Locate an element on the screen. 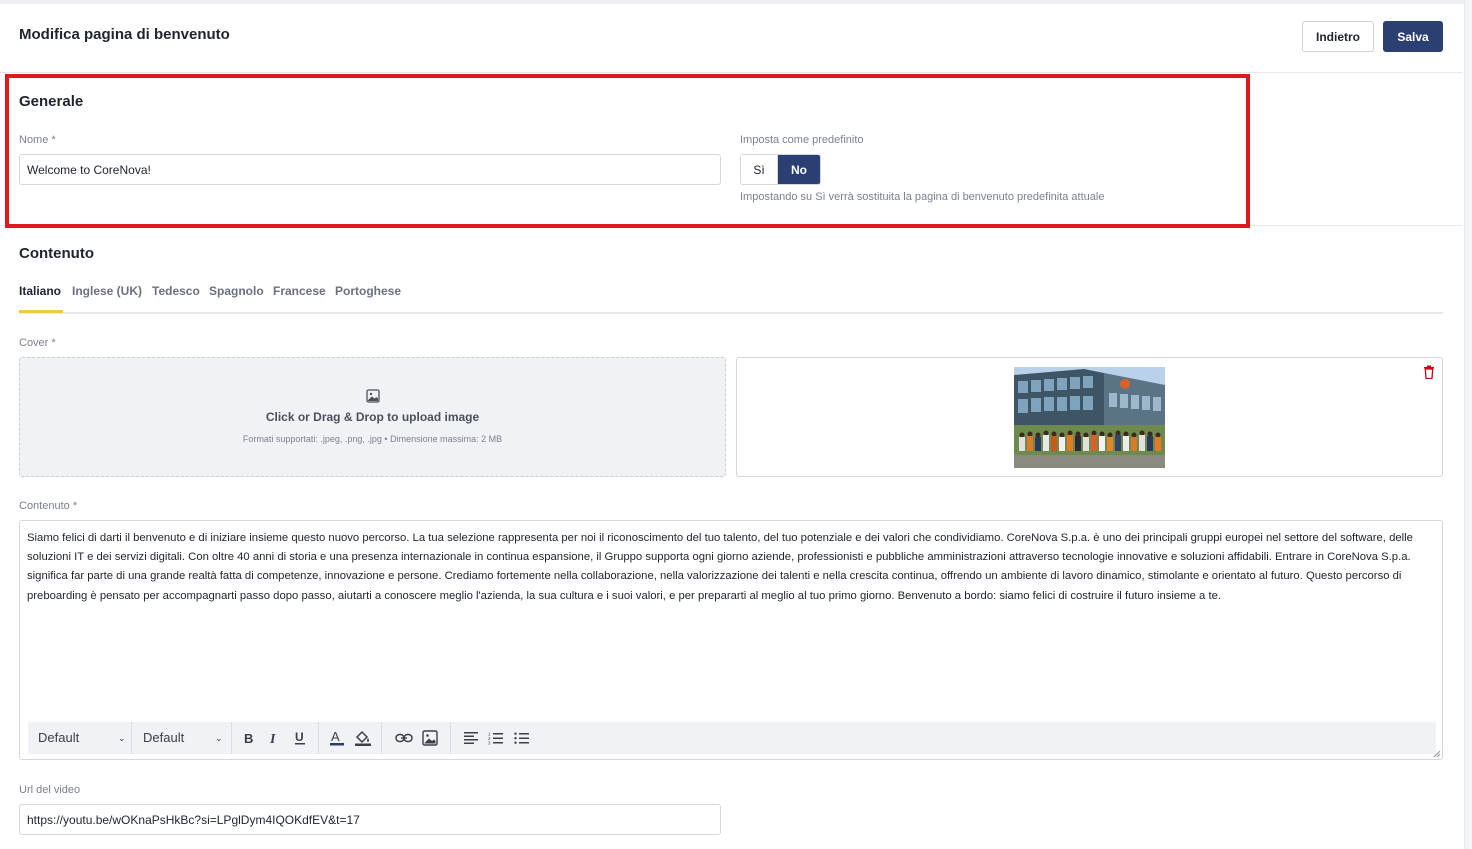 Image resolution: width=1472 pixels, height=849 pixels. trash-icon is located at coordinates (1429, 372).